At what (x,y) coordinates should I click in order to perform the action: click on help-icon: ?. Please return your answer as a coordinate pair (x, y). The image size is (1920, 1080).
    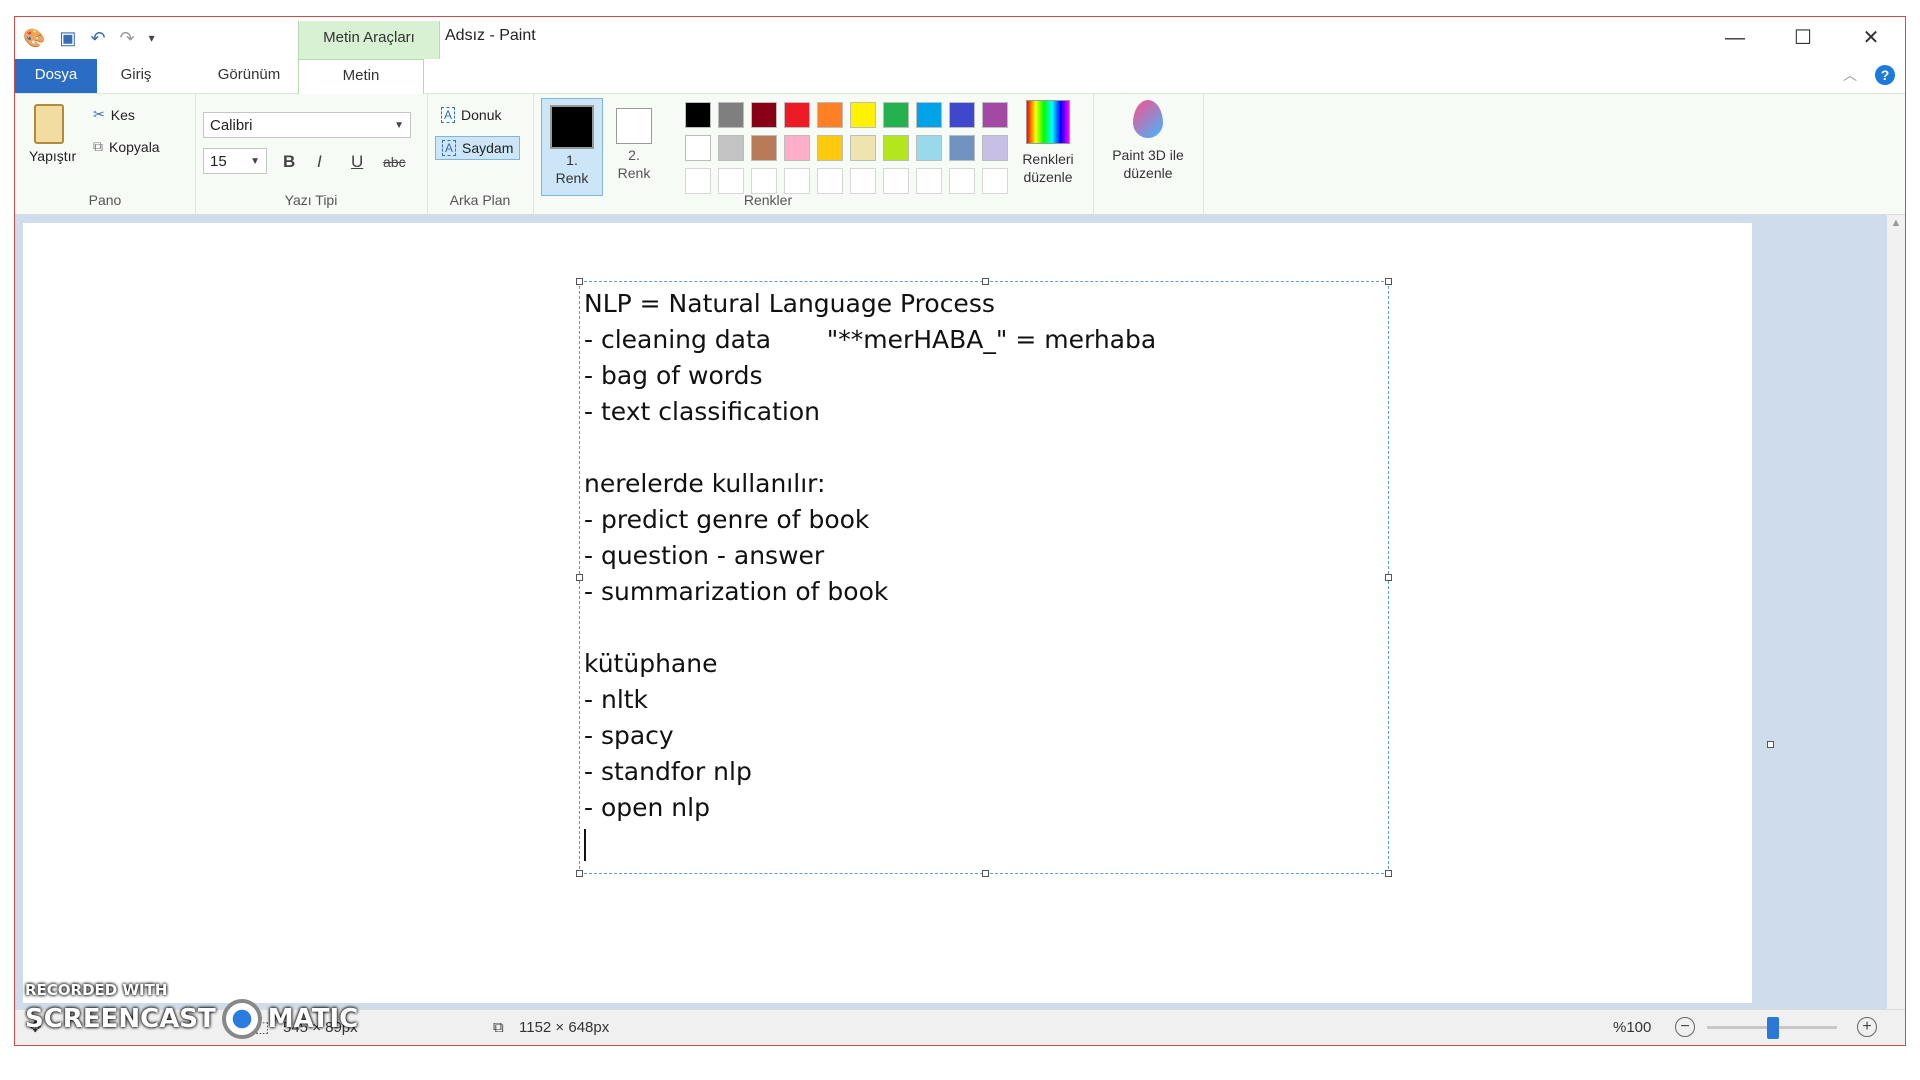
    Looking at the image, I should click on (1885, 75).